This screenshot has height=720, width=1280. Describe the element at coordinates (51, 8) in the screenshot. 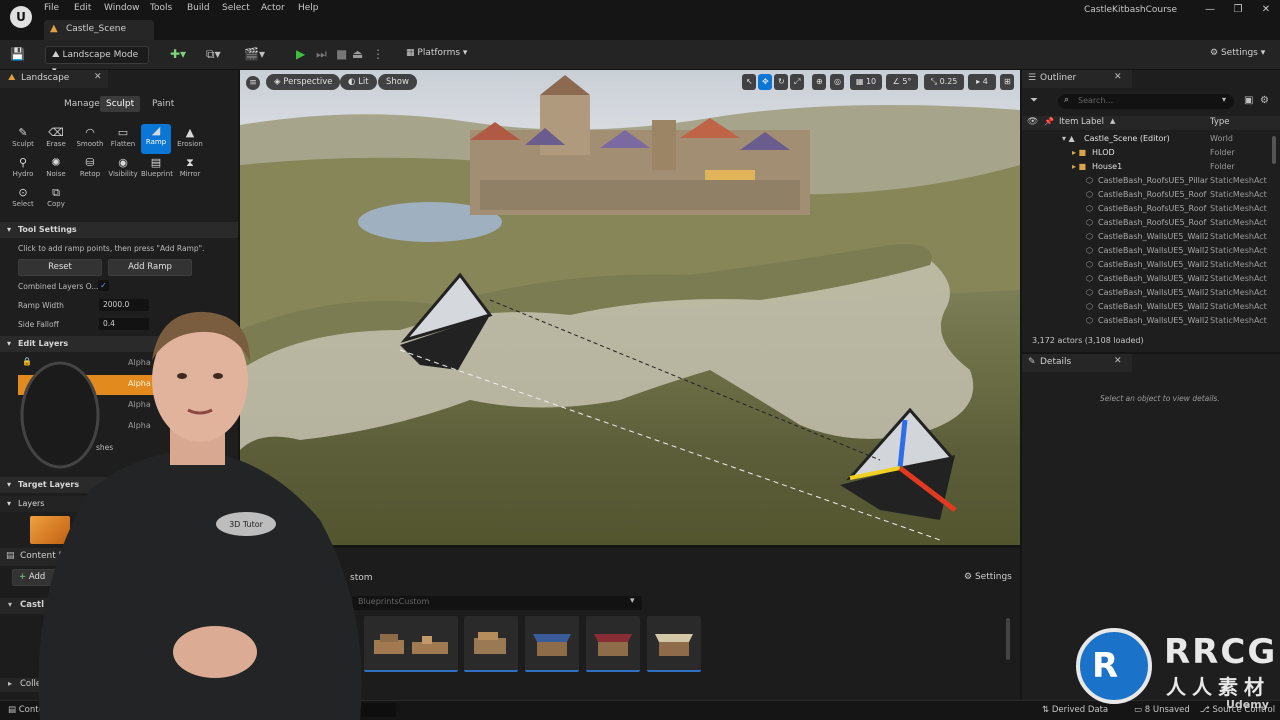

I see `menu-file: File` at that location.